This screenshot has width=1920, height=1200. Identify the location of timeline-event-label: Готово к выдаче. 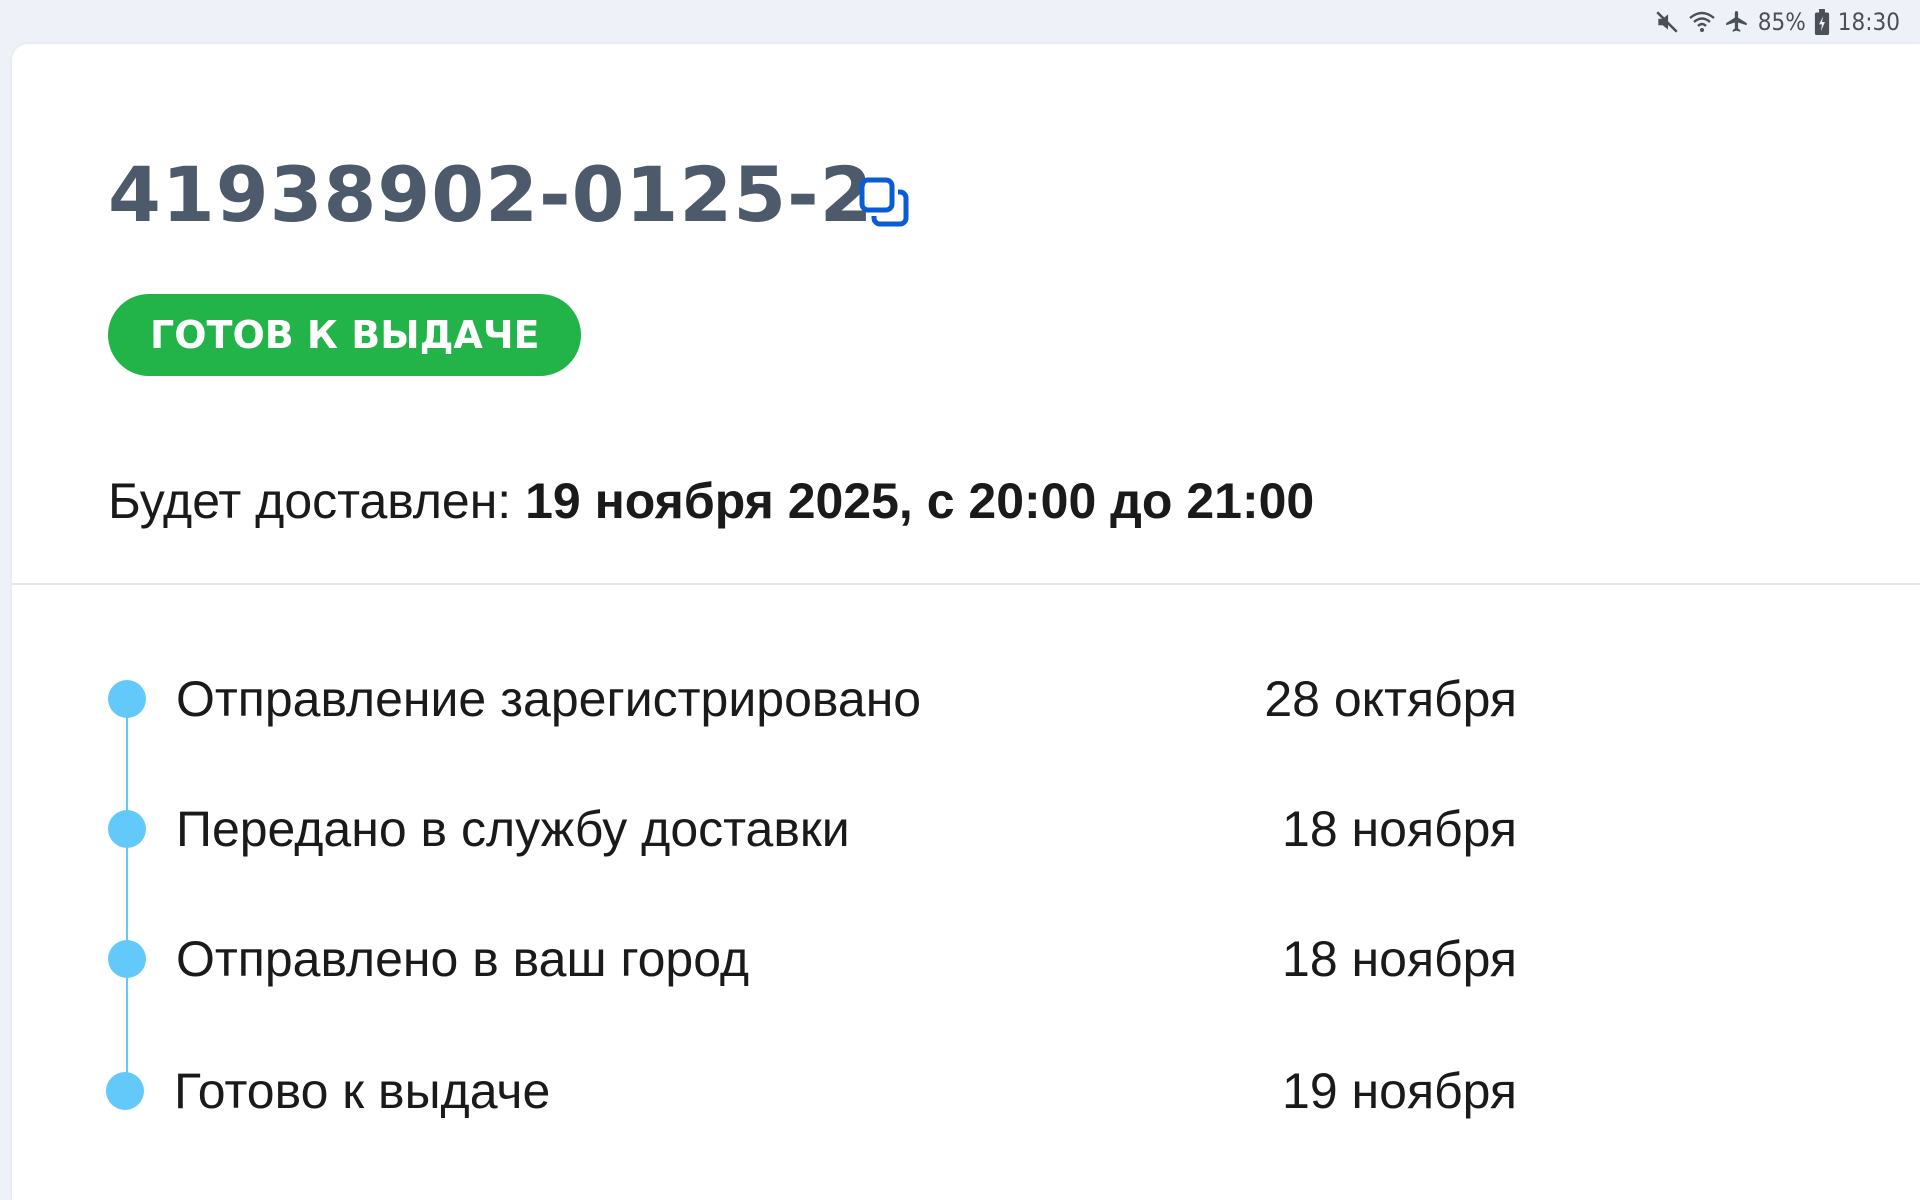
(362, 1091).